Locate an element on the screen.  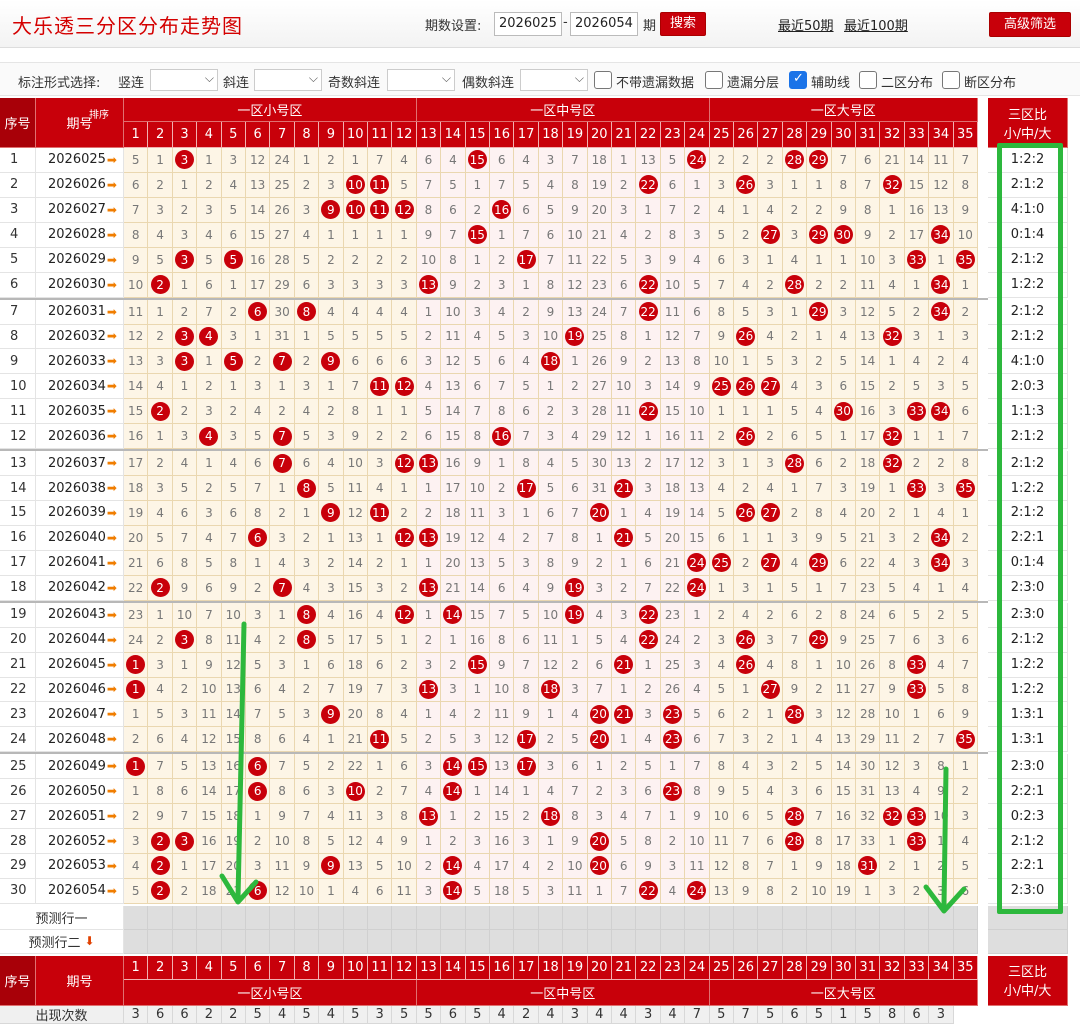
search-button: 搜索 is located at coordinates (683, 24).